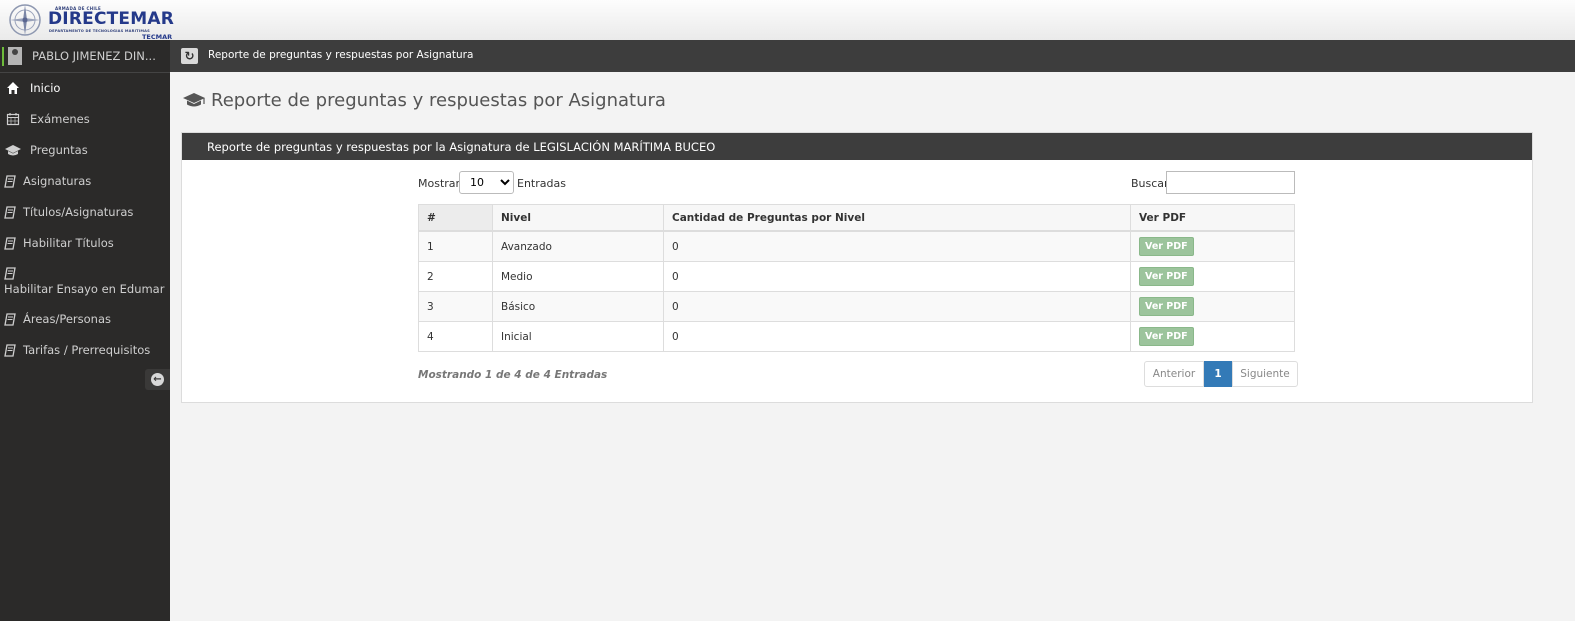 This screenshot has height=621, width=1575. I want to click on table-row: 2 Medio 0 Ver PDF, so click(856, 276).